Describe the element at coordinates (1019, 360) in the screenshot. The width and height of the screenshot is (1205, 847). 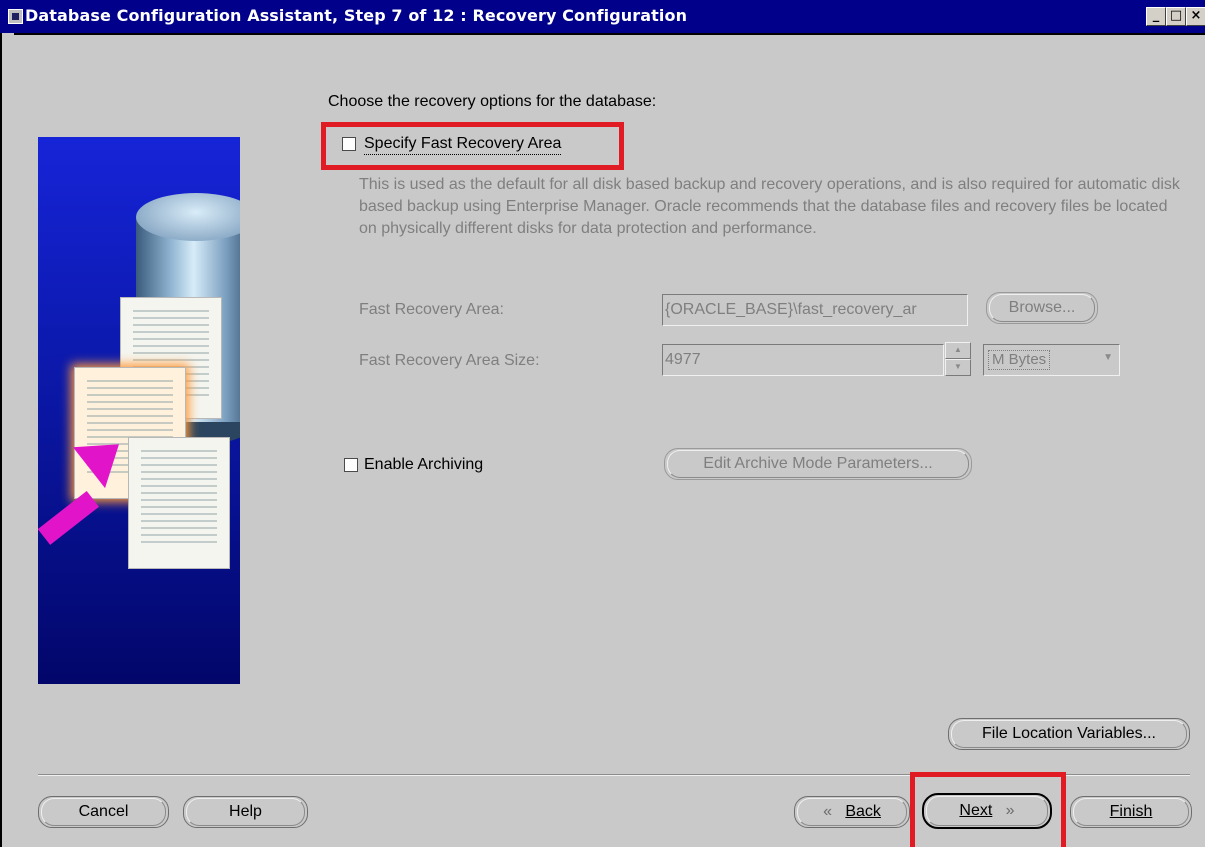
I see `size-unit-value: M Bytes` at that location.